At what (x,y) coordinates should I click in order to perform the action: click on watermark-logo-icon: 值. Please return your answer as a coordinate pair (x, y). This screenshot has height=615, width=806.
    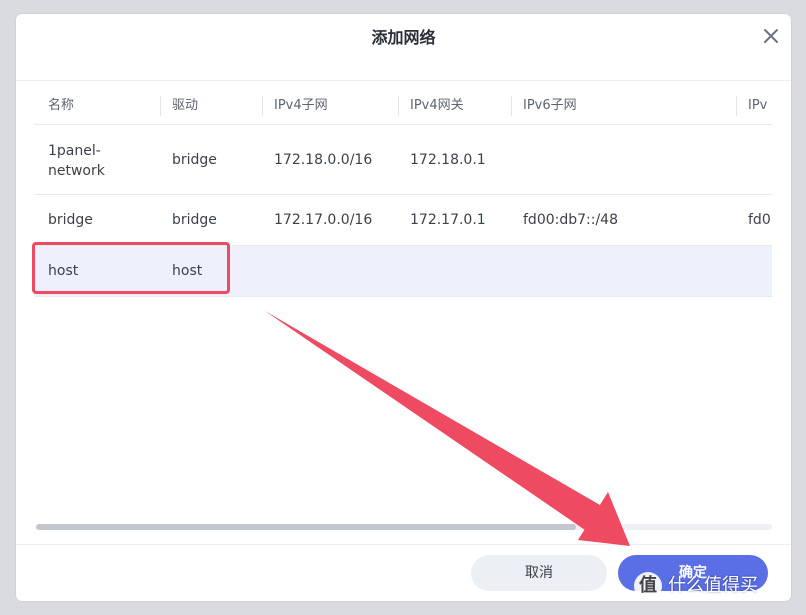
    Looking at the image, I should click on (648, 586).